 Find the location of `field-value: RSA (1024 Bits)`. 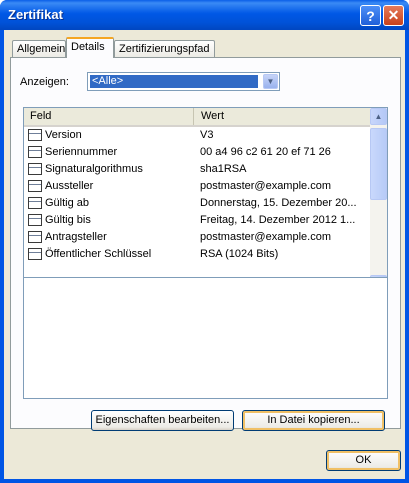

field-value: RSA (1024 Bits) is located at coordinates (239, 254).